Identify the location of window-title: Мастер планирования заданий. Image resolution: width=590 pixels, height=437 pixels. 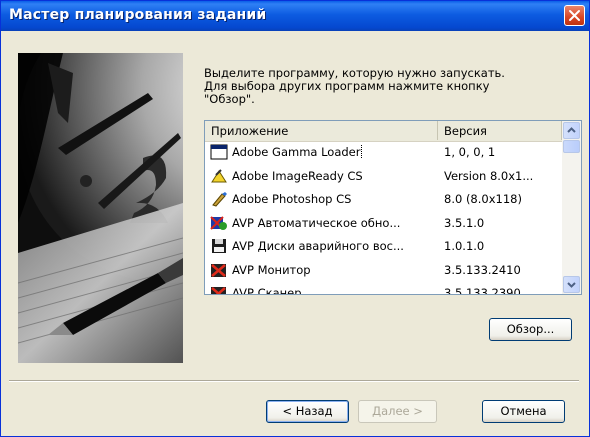
(138, 15).